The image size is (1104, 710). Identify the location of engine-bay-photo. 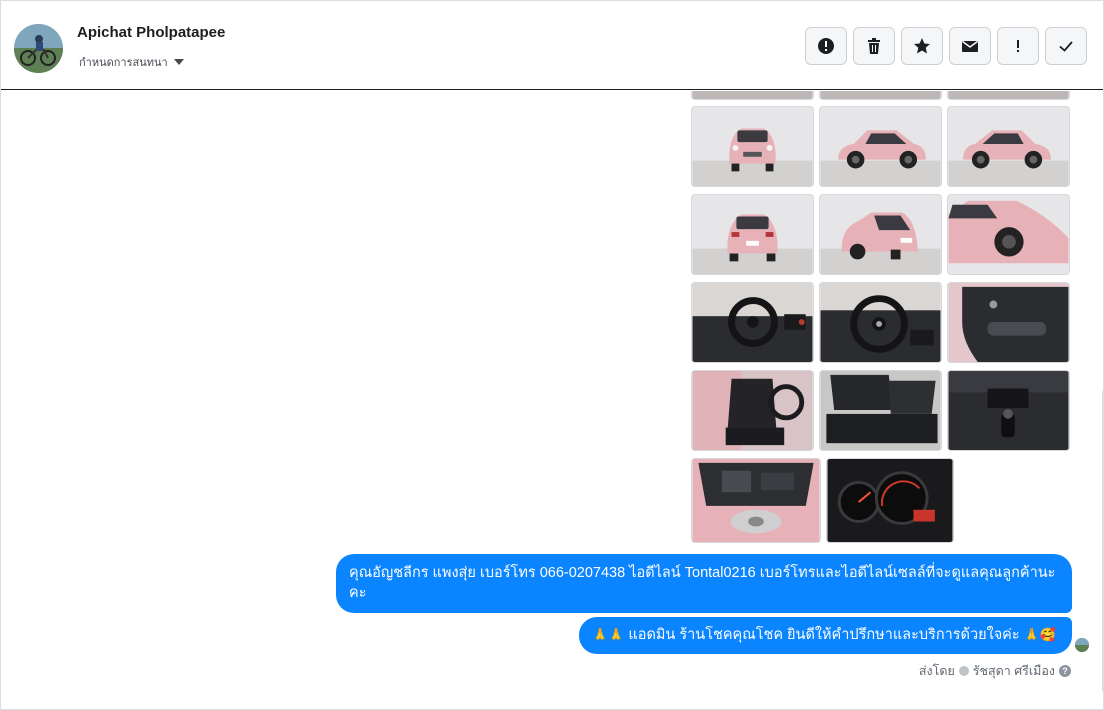
(756, 500).